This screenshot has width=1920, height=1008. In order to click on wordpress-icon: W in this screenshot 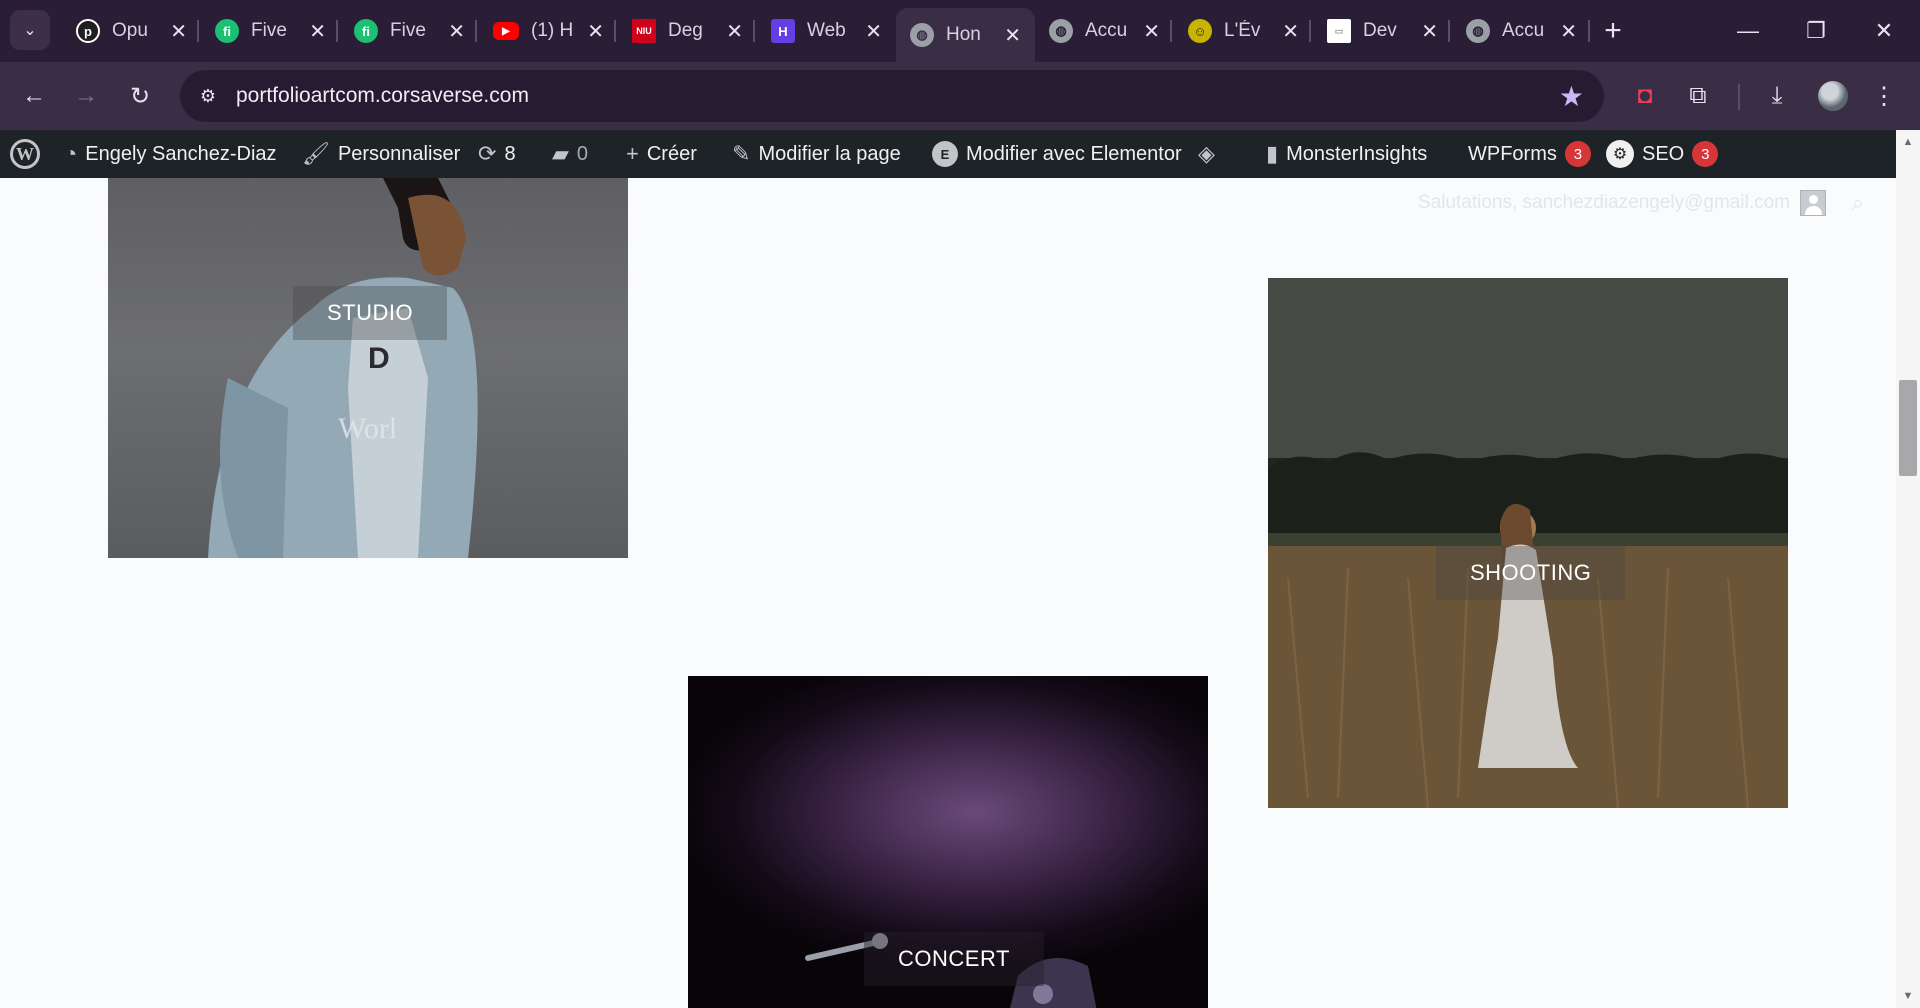, I will do `click(25, 154)`.